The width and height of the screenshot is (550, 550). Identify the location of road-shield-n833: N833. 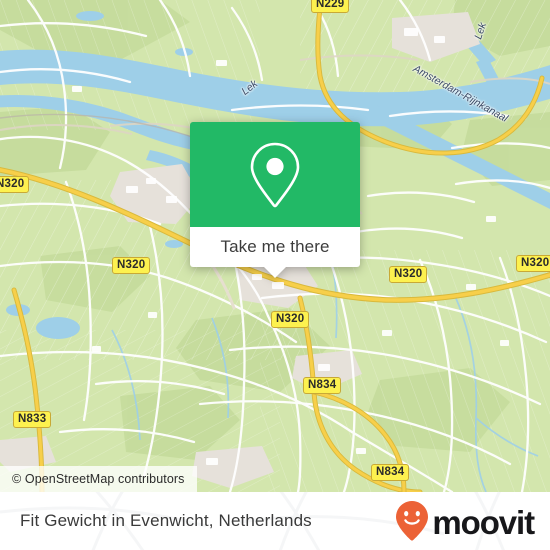
(32, 420).